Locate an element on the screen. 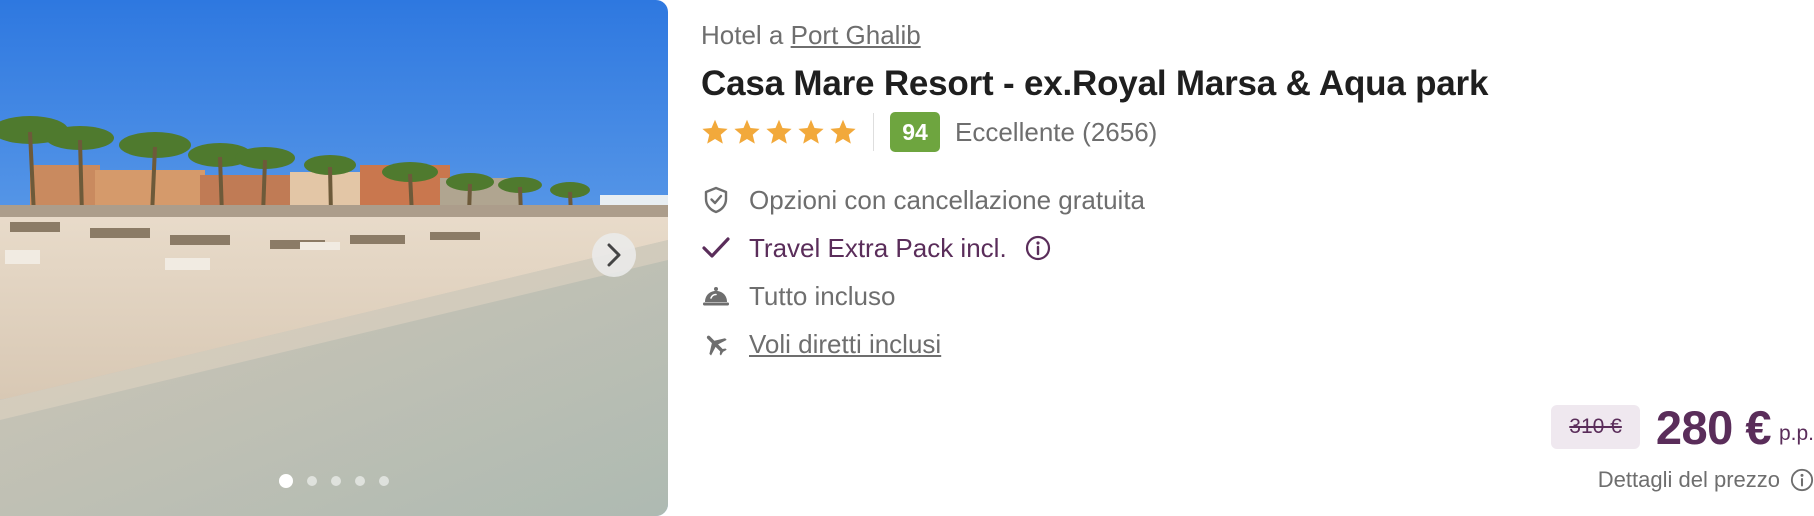 Image resolution: width=1814 pixels, height=516 pixels. review-score-badge: 94 is located at coordinates (915, 132).